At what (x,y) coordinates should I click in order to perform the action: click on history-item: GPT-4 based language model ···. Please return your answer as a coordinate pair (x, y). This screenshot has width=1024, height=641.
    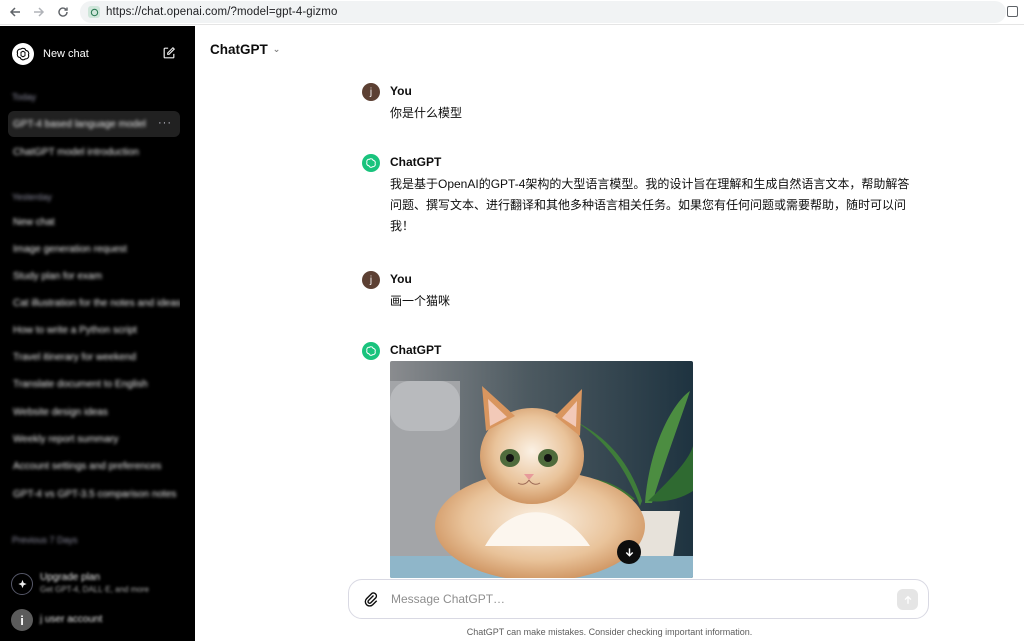
    Looking at the image, I should click on (94, 124).